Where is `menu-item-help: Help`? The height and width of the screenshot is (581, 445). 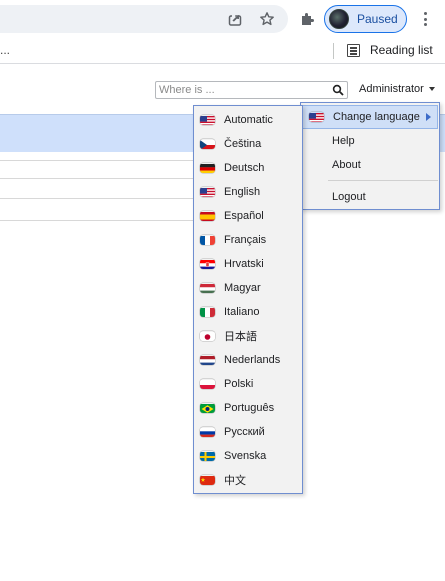
menu-item-help: Help is located at coordinates (370, 141).